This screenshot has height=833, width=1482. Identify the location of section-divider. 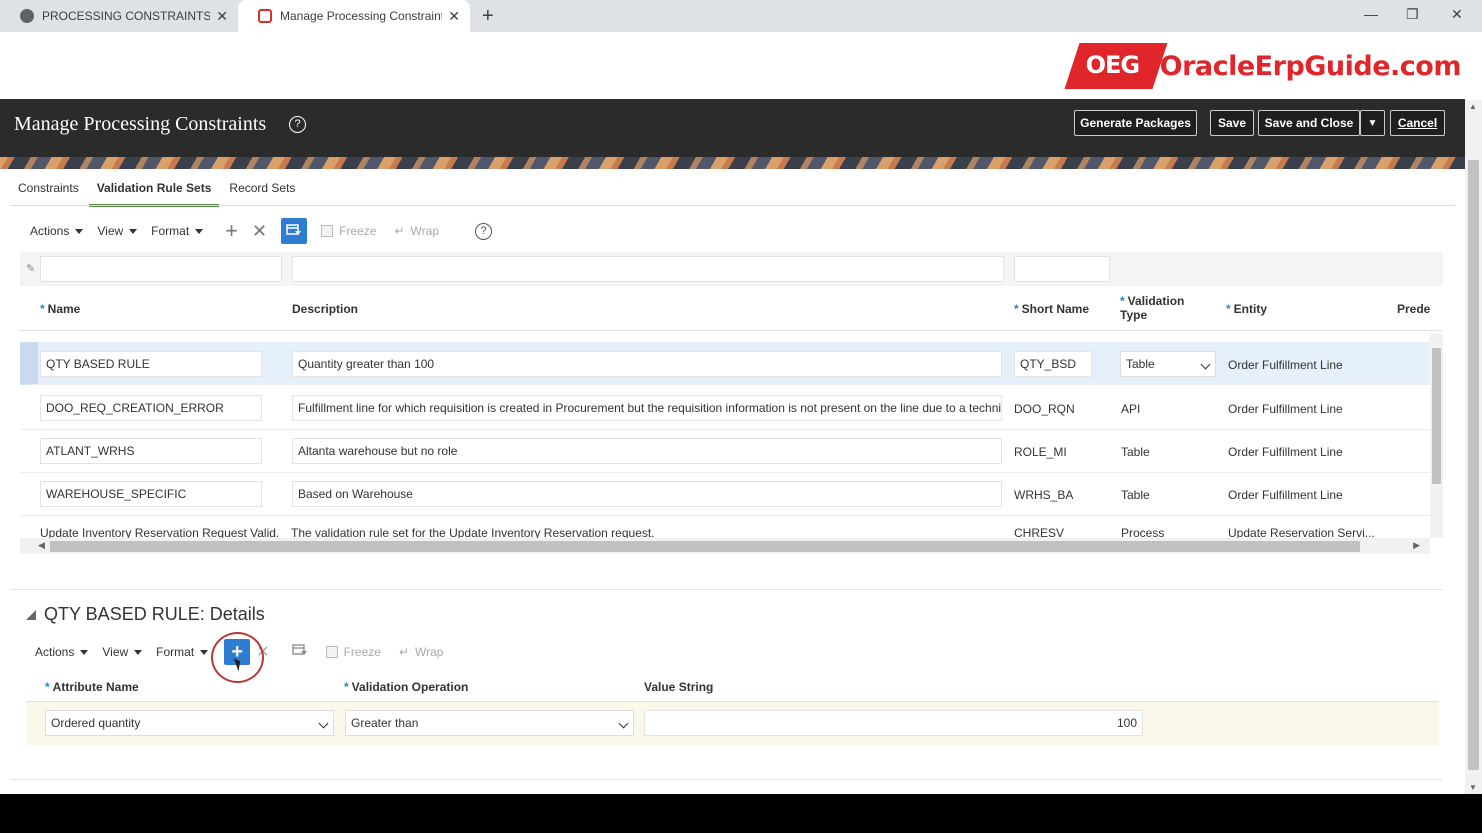
(726, 589).